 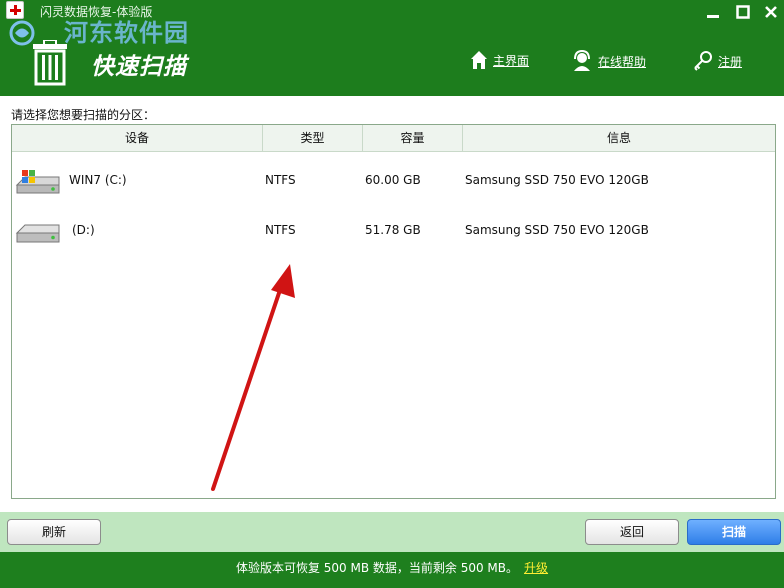 I want to click on nav-register-label: 注册, so click(x=730, y=61).